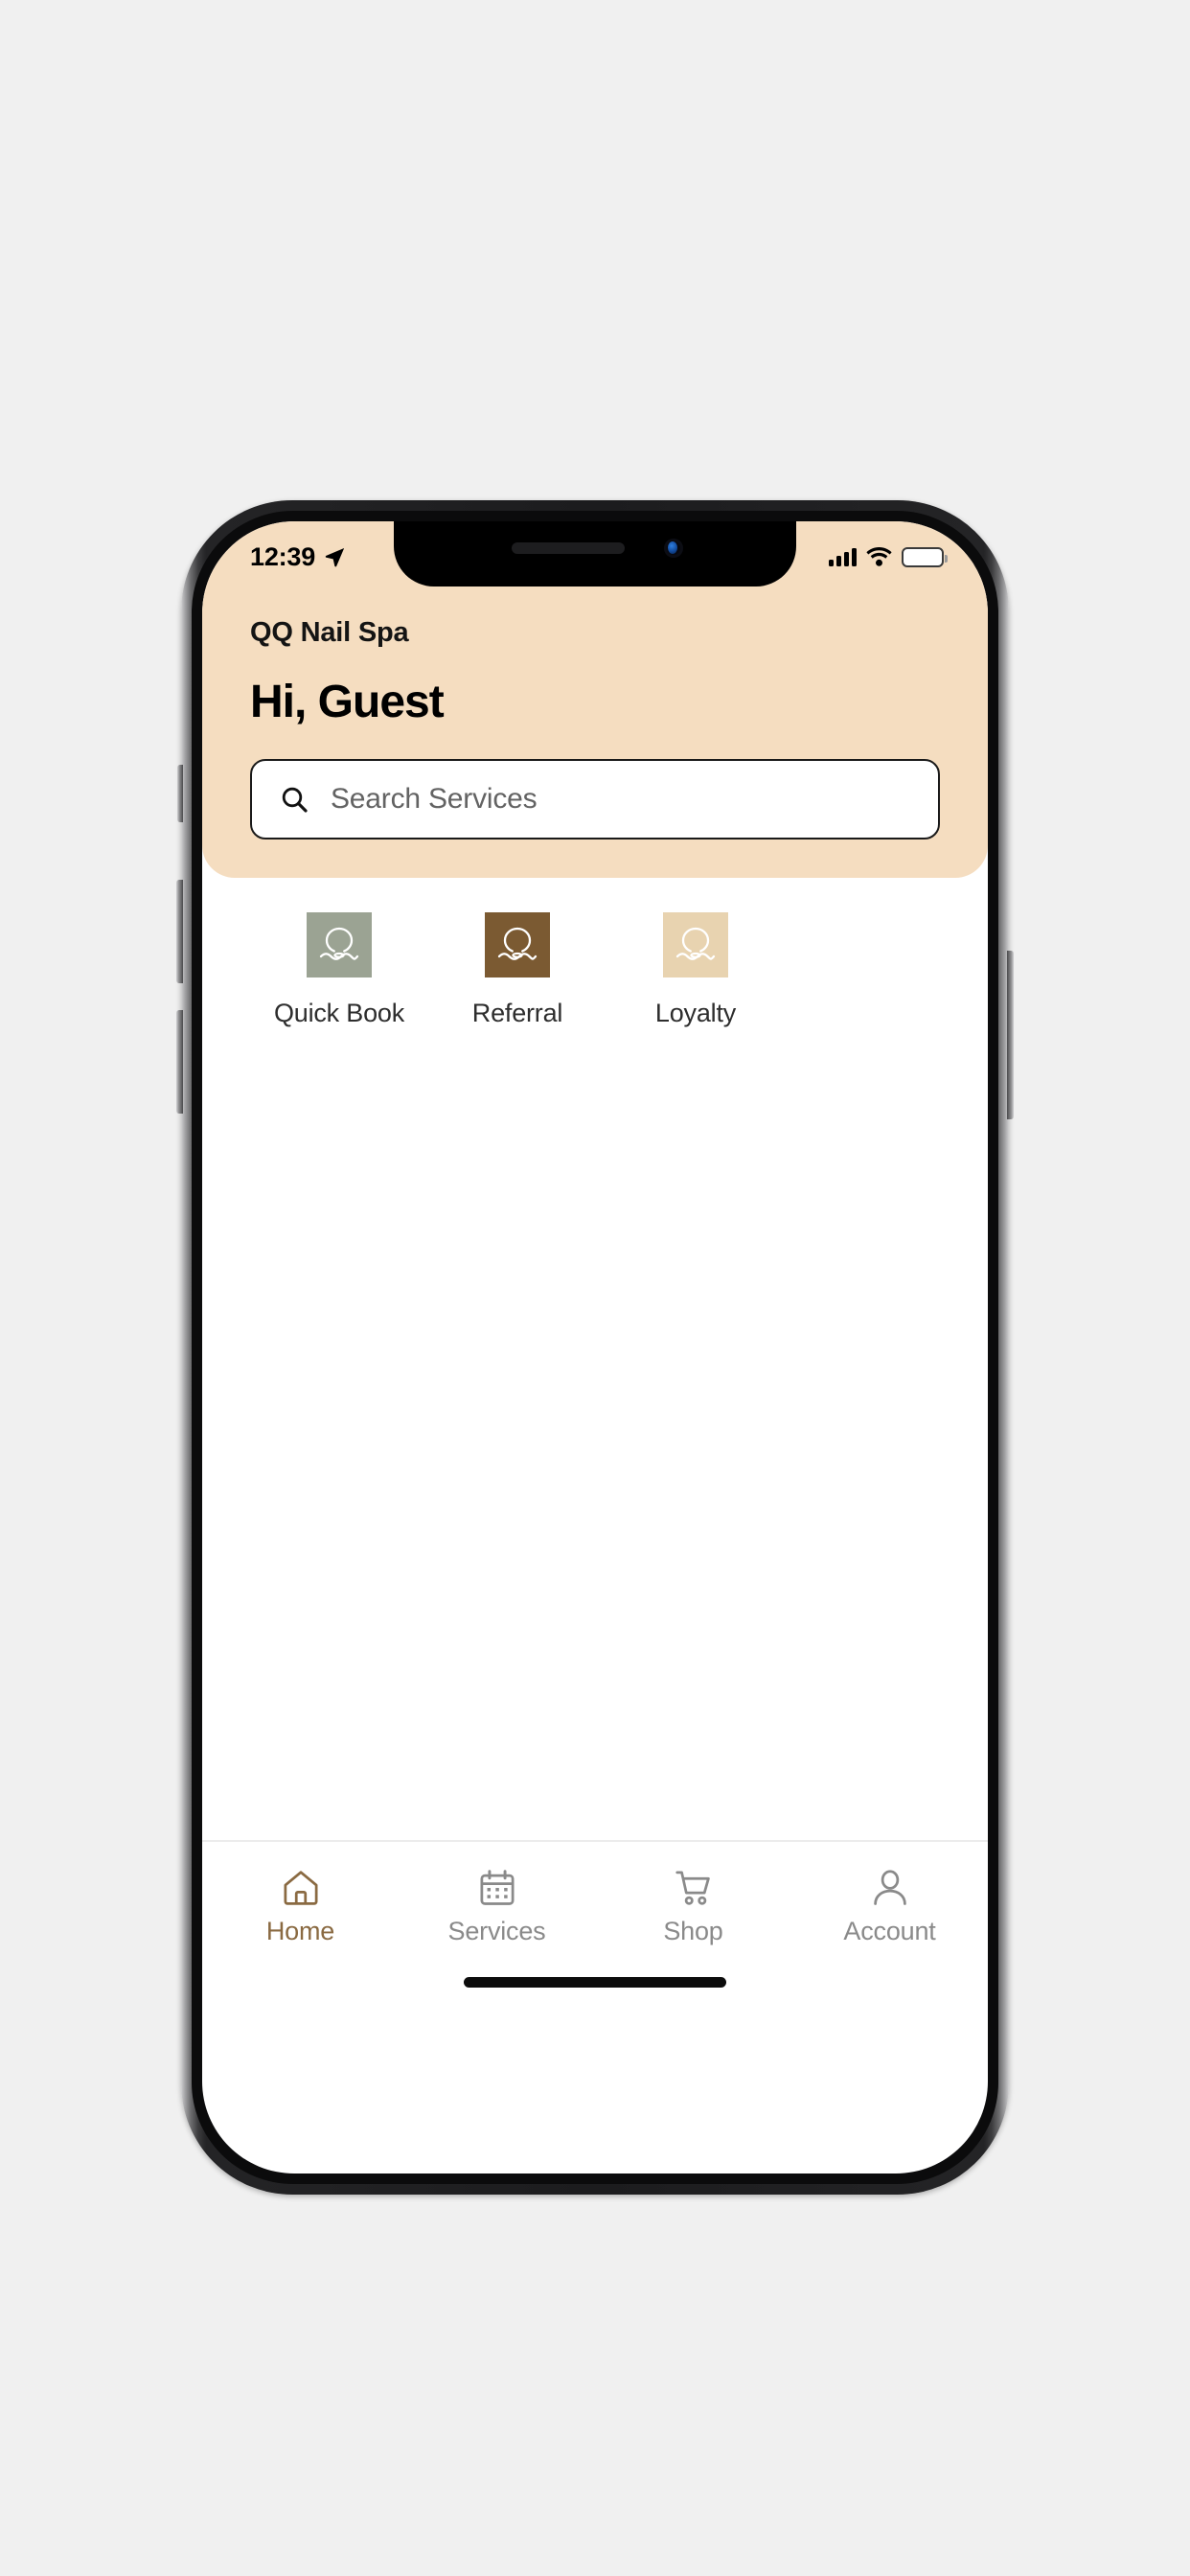 The height and width of the screenshot is (2576, 1190). What do you see at coordinates (696, 1013) in the screenshot?
I see `quick-action-label: Loyalty` at bounding box center [696, 1013].